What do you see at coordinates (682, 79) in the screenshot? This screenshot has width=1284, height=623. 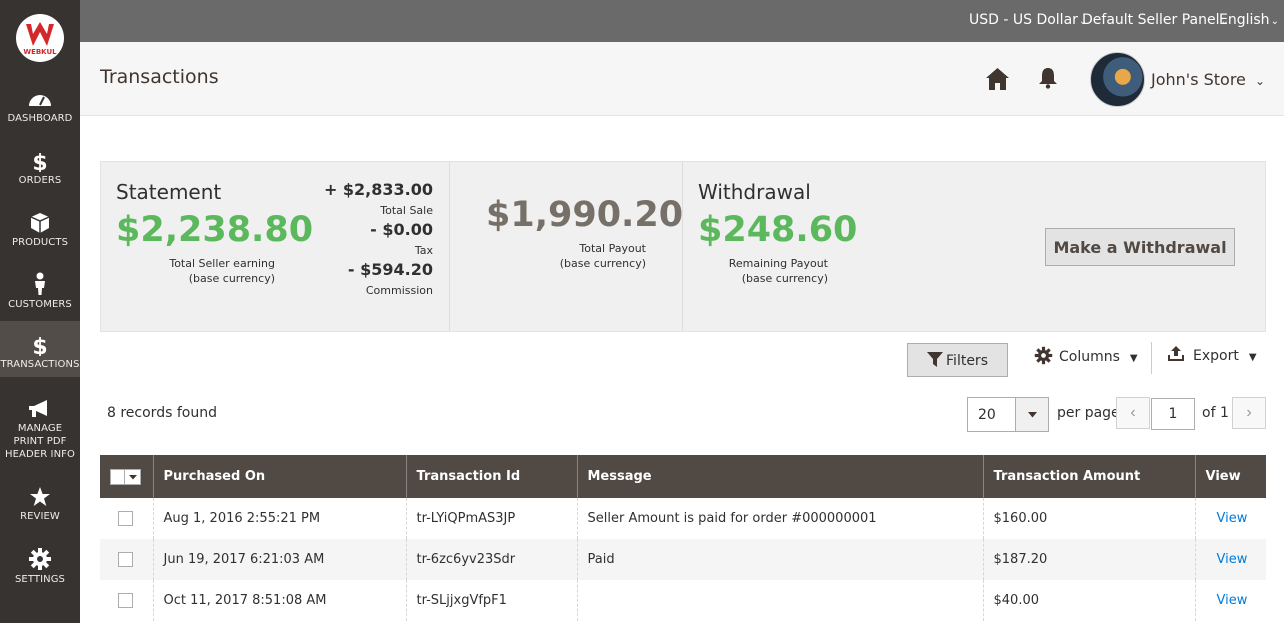 I see `page-header: Transactions John's Store ⌄` at bounding box center [682, 79].